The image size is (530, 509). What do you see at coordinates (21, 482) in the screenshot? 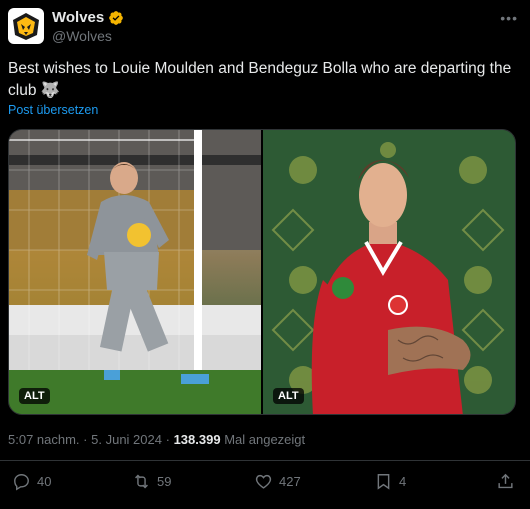
I see `reply-icon` at bounding box center [21, 482].